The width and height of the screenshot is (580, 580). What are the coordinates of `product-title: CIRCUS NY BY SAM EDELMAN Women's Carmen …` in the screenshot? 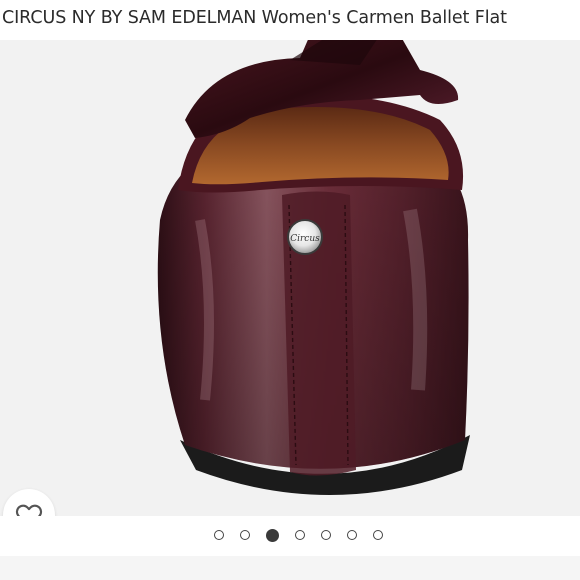 It's located at (254, 18).